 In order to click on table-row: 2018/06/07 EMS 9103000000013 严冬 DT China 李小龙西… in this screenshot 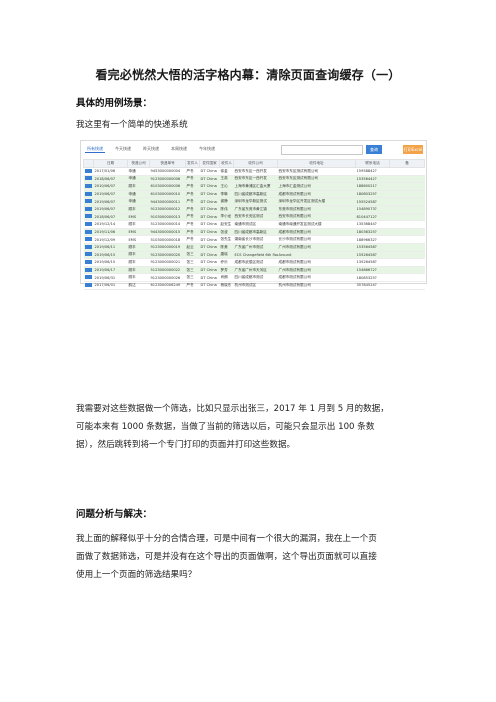, I will do `click(254, 217)`.